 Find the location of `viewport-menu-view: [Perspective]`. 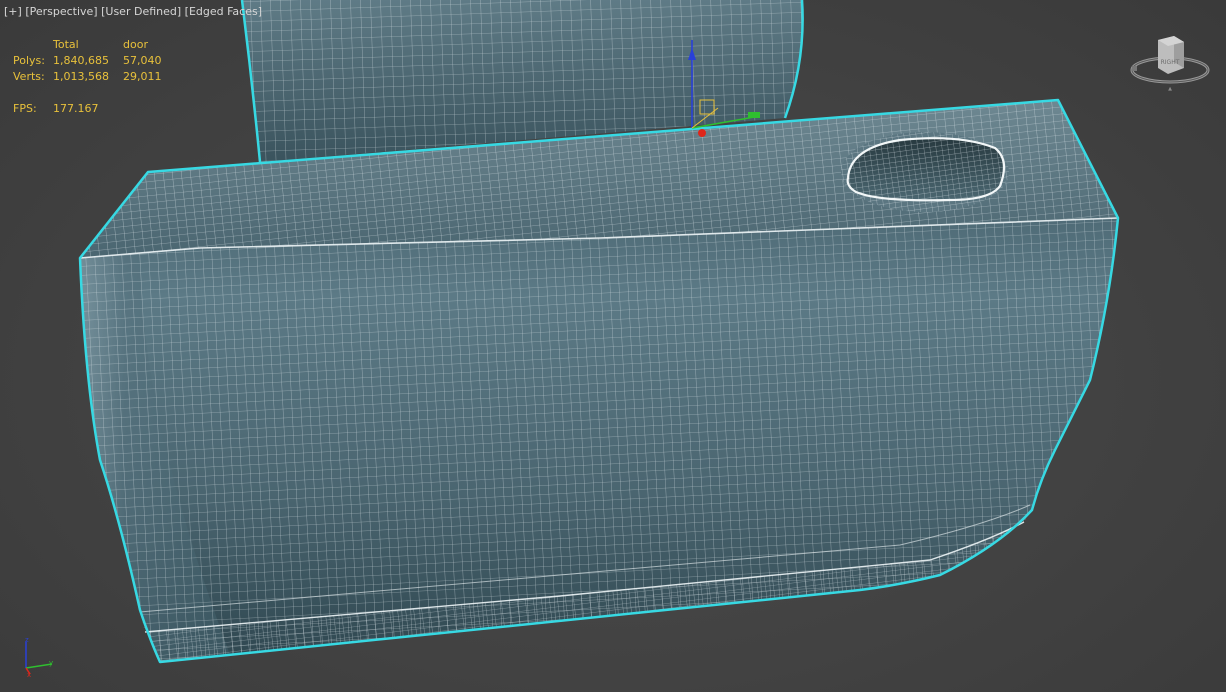

viewport-menu-view: [Perspective] is located at coordinates (61, 11).